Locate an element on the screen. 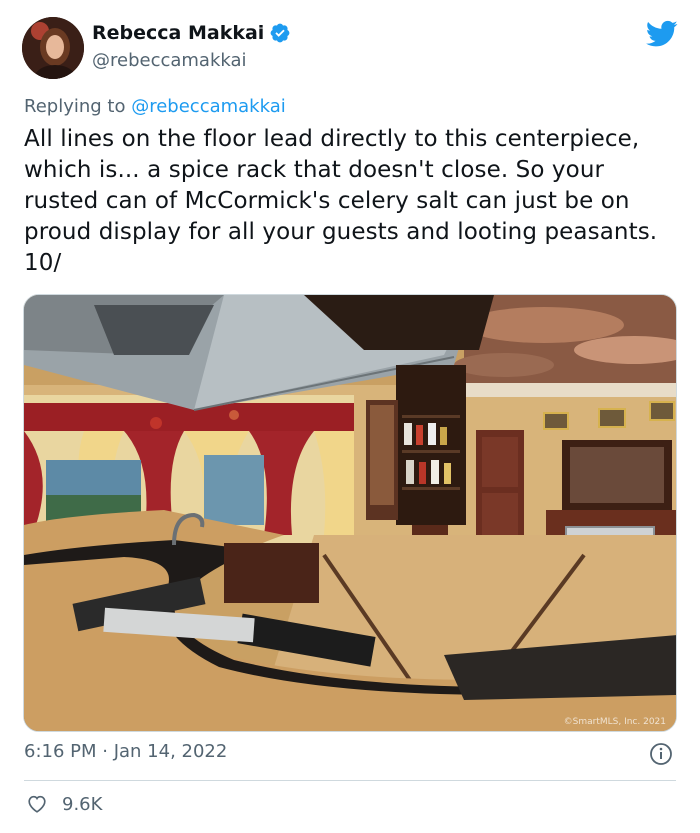 The width and height of the screenshot is (700, 833). photo-watermark: ©SmartMLS, Inc. 2021 is located at coordinates (614, 722).